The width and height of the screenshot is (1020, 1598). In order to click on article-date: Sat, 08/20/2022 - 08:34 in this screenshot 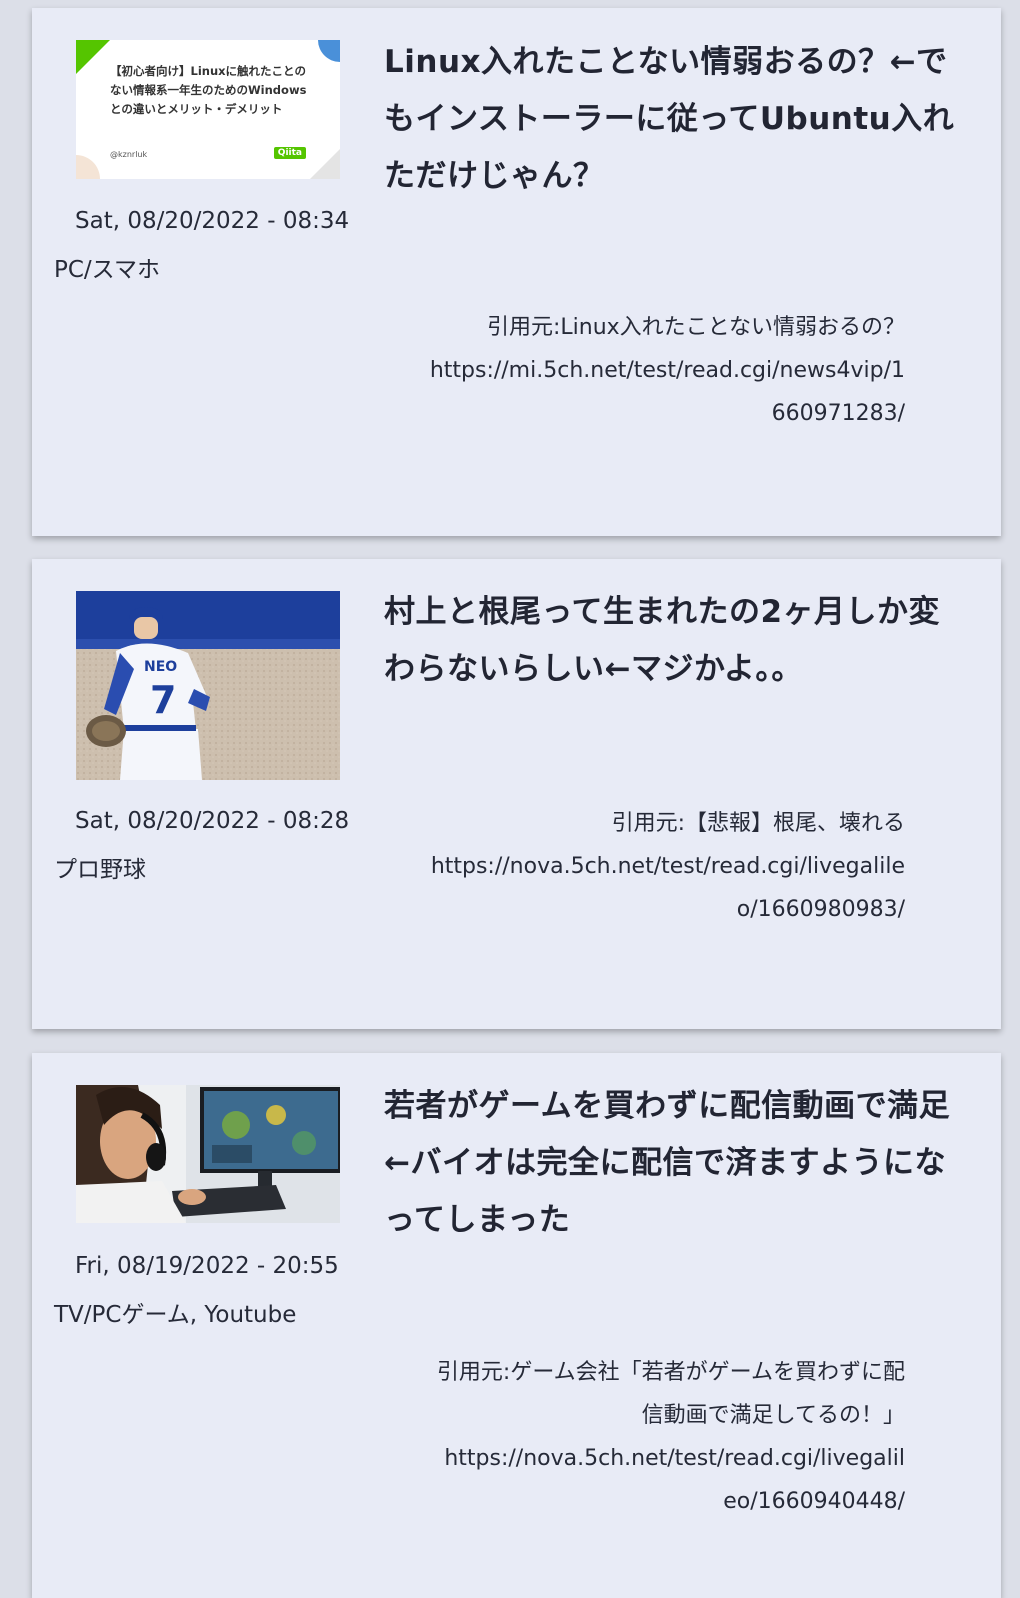, I will do `click(212, 221)`.